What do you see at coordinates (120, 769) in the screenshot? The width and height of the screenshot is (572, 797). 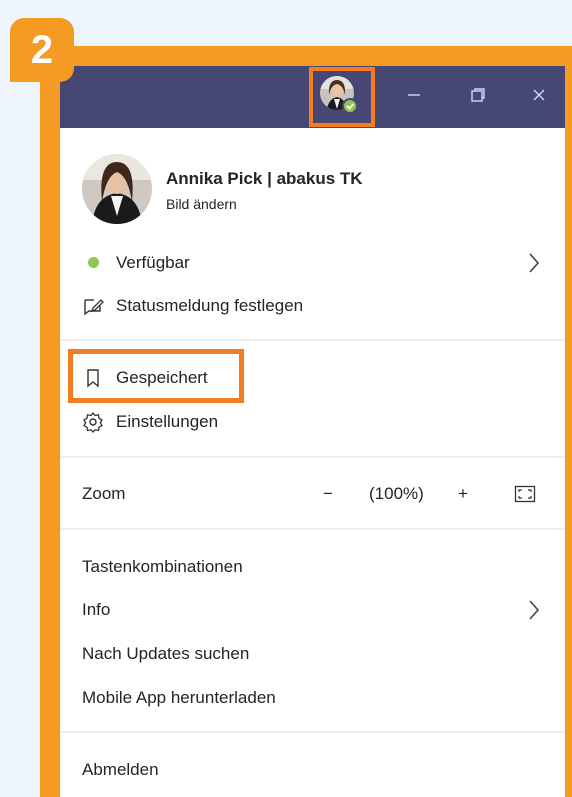 I see `sign-out-label: Abmelden` at bounding box center [120, 769].